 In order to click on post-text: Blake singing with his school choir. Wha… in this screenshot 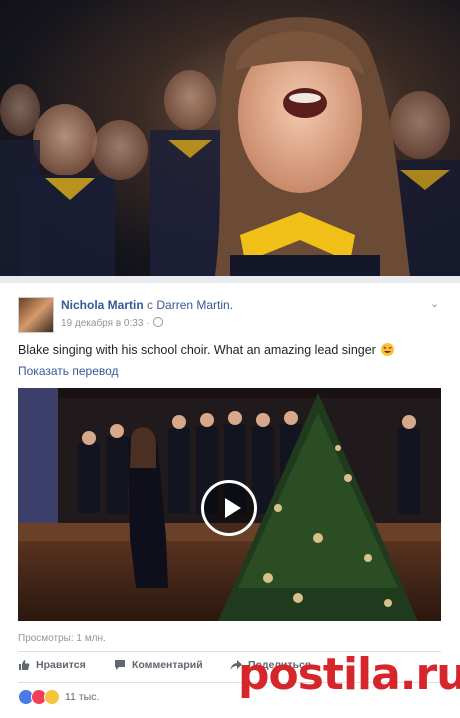, I will do `click(206, 350)`.